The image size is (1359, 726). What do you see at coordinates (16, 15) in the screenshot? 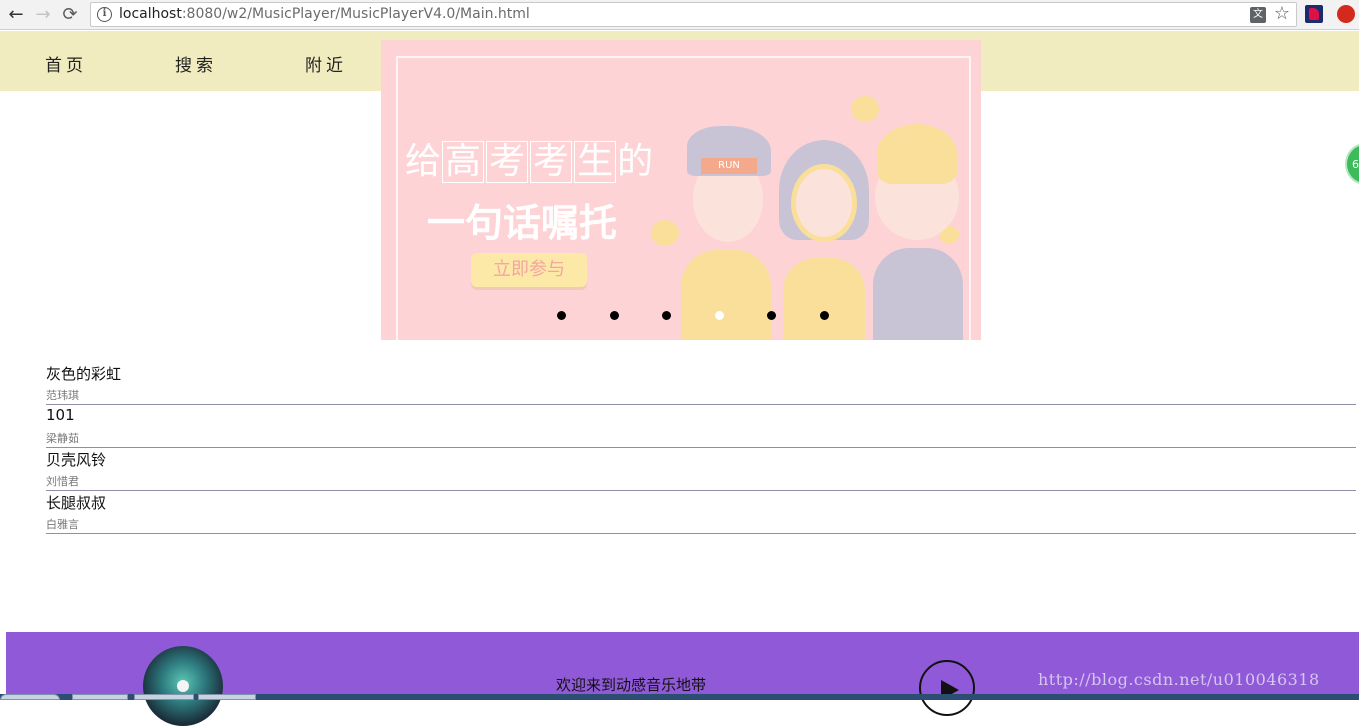
I see `back-arrow-icon: ←` at bounding box center [16, 15].